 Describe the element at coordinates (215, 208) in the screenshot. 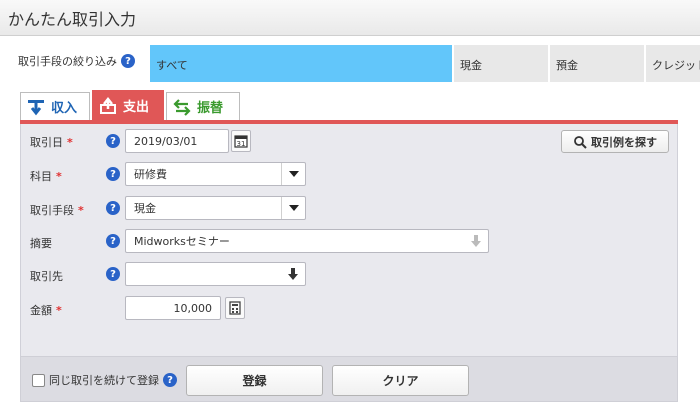

I see `method-select: 現金` at that location.